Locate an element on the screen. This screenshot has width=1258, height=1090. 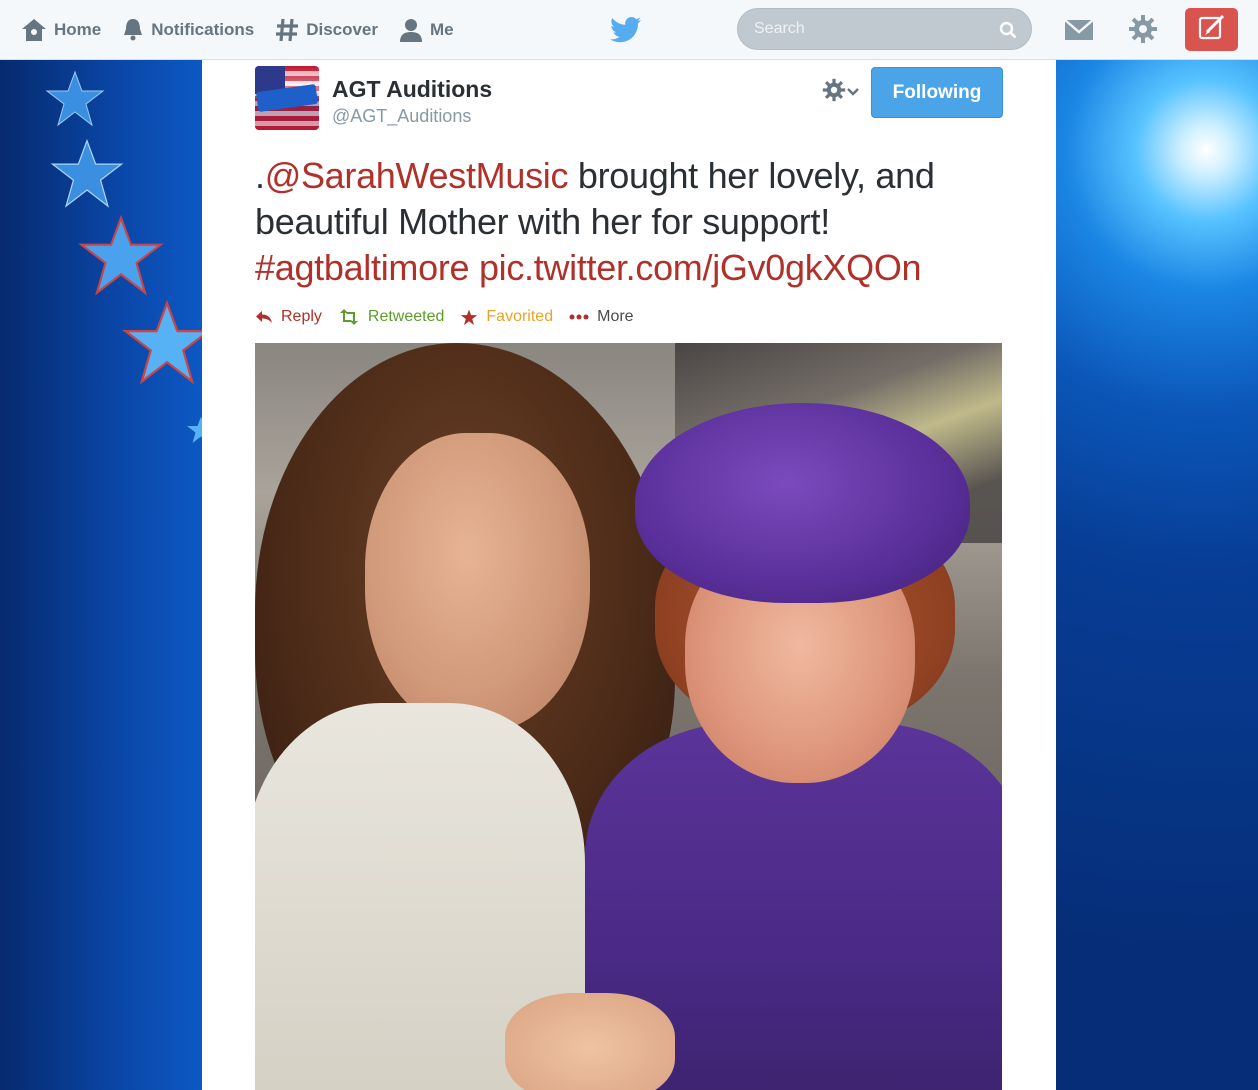
favorite-button: Favorited is located at coordinates (506, 317).